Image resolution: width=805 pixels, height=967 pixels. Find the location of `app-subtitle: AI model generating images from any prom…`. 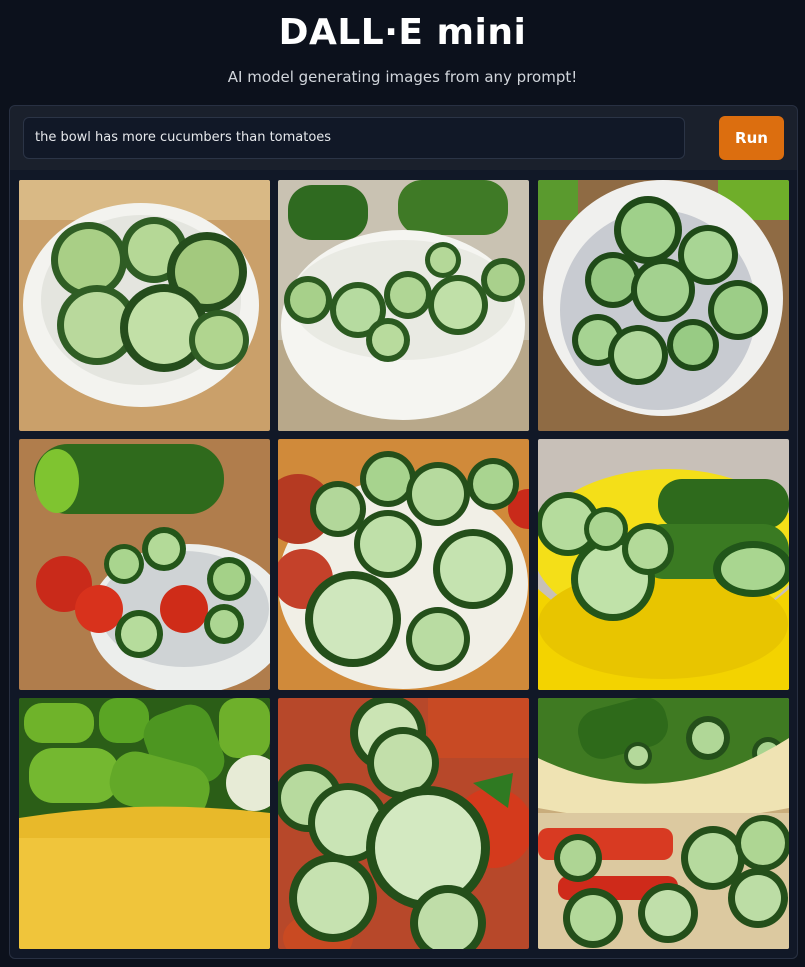

app-subtitle: AI model generating images from any prom… is located at coordinates (402, 77).